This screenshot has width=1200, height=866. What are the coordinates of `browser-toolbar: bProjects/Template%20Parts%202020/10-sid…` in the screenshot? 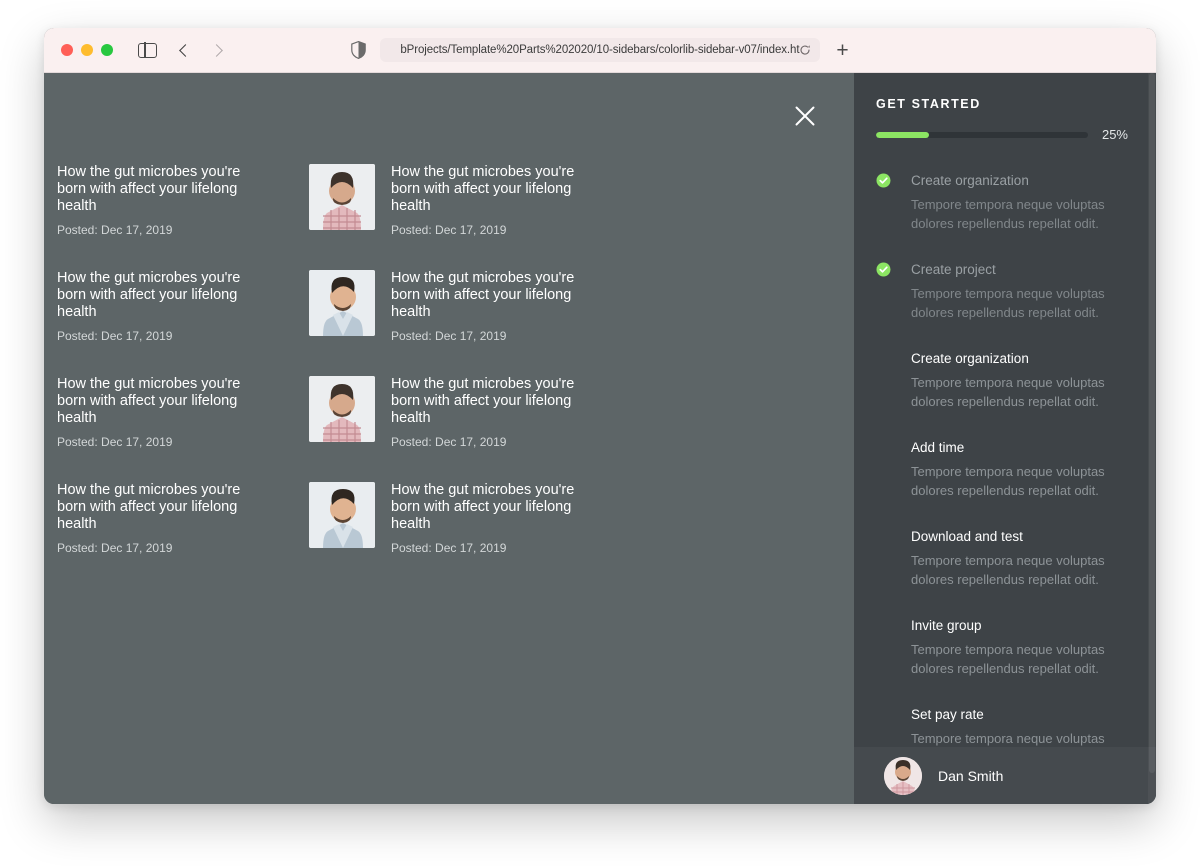 It's located at (600, 50).